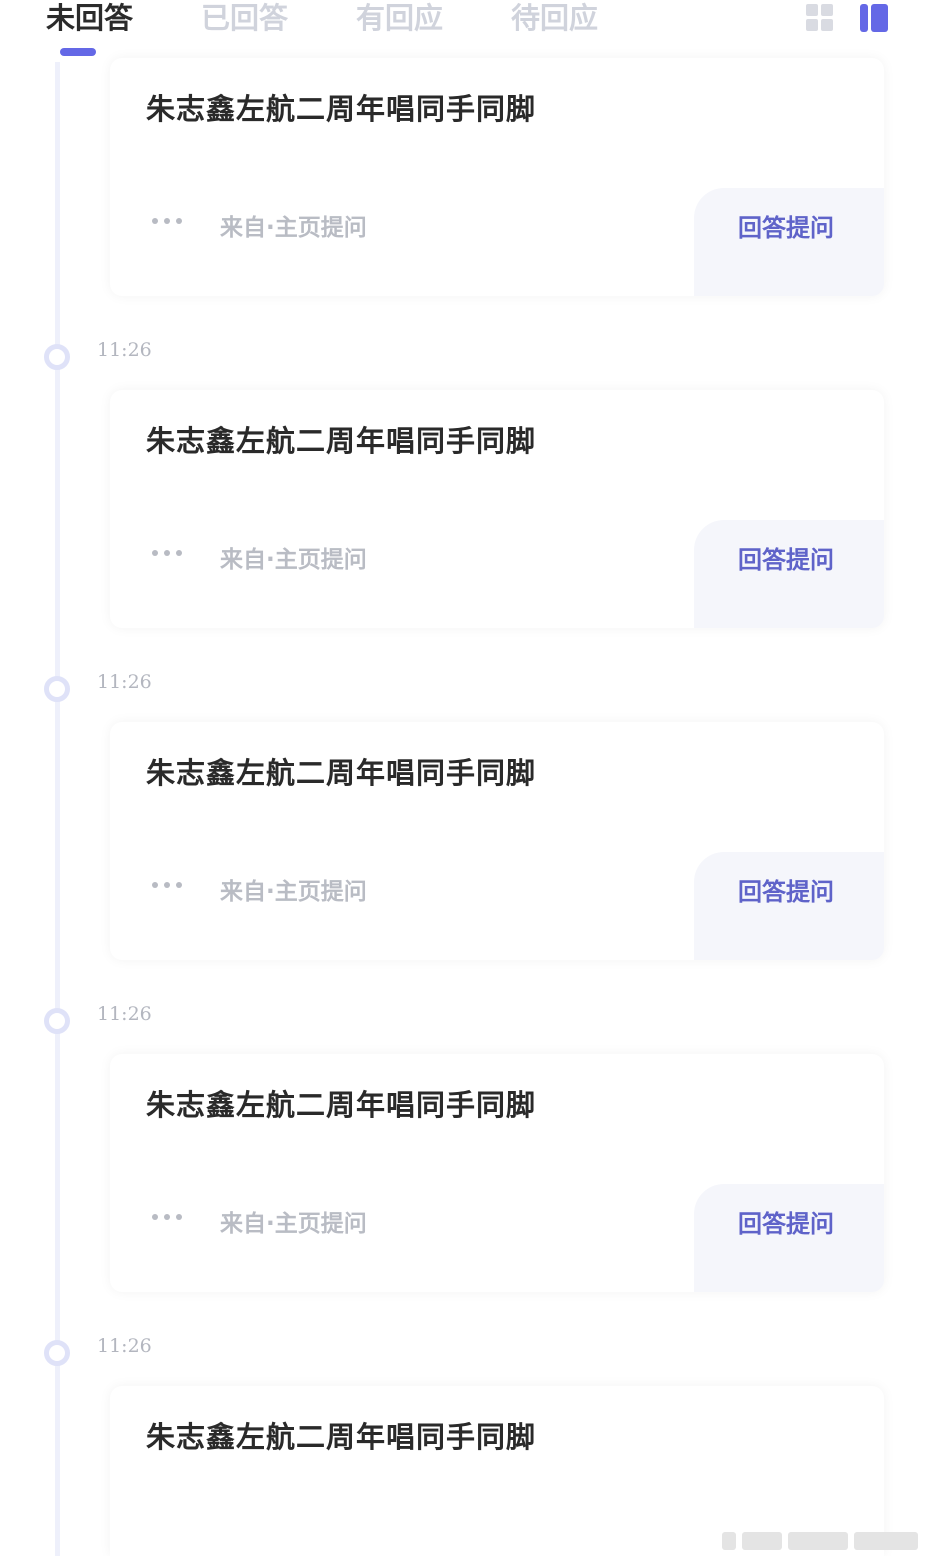 Image resolution: width=931 pixels, height=1556 pixels. I want to click on watermark, so click(822, 1541).